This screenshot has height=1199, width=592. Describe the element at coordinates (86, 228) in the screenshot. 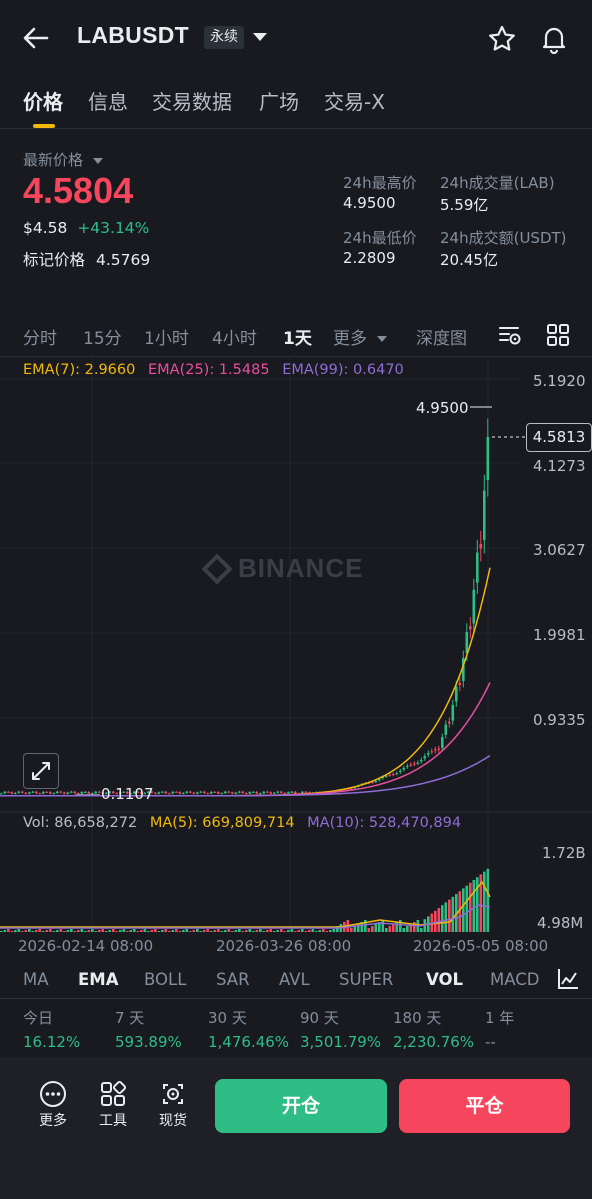

I see `usd-price-row: $4.58 +43.14%` at that location.